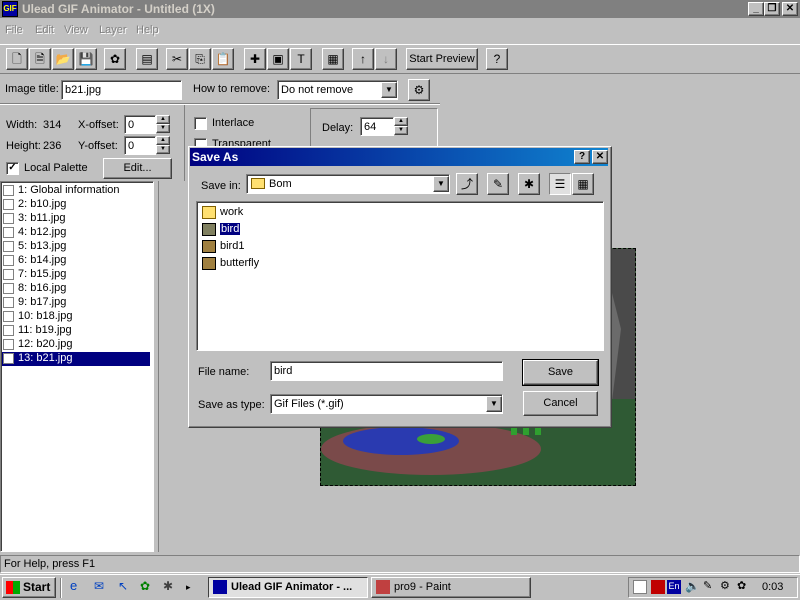 This screenshot has width=800, height=600. I want to click on add-video-icon: ▣, so click(278, 59).